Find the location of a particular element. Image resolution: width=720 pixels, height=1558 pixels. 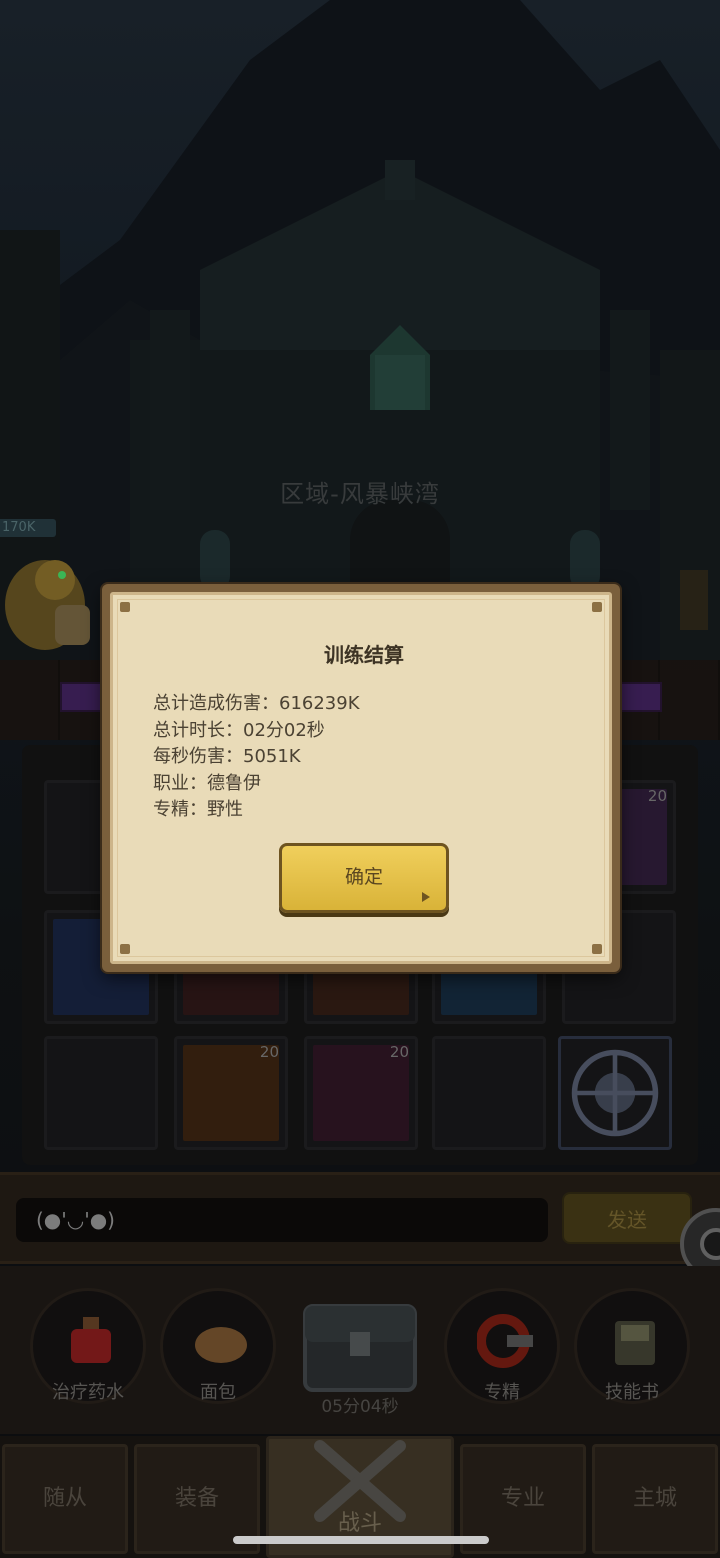

stat-total-damage: 总计造成伤害：616239K is located at coordinates (256, 703).